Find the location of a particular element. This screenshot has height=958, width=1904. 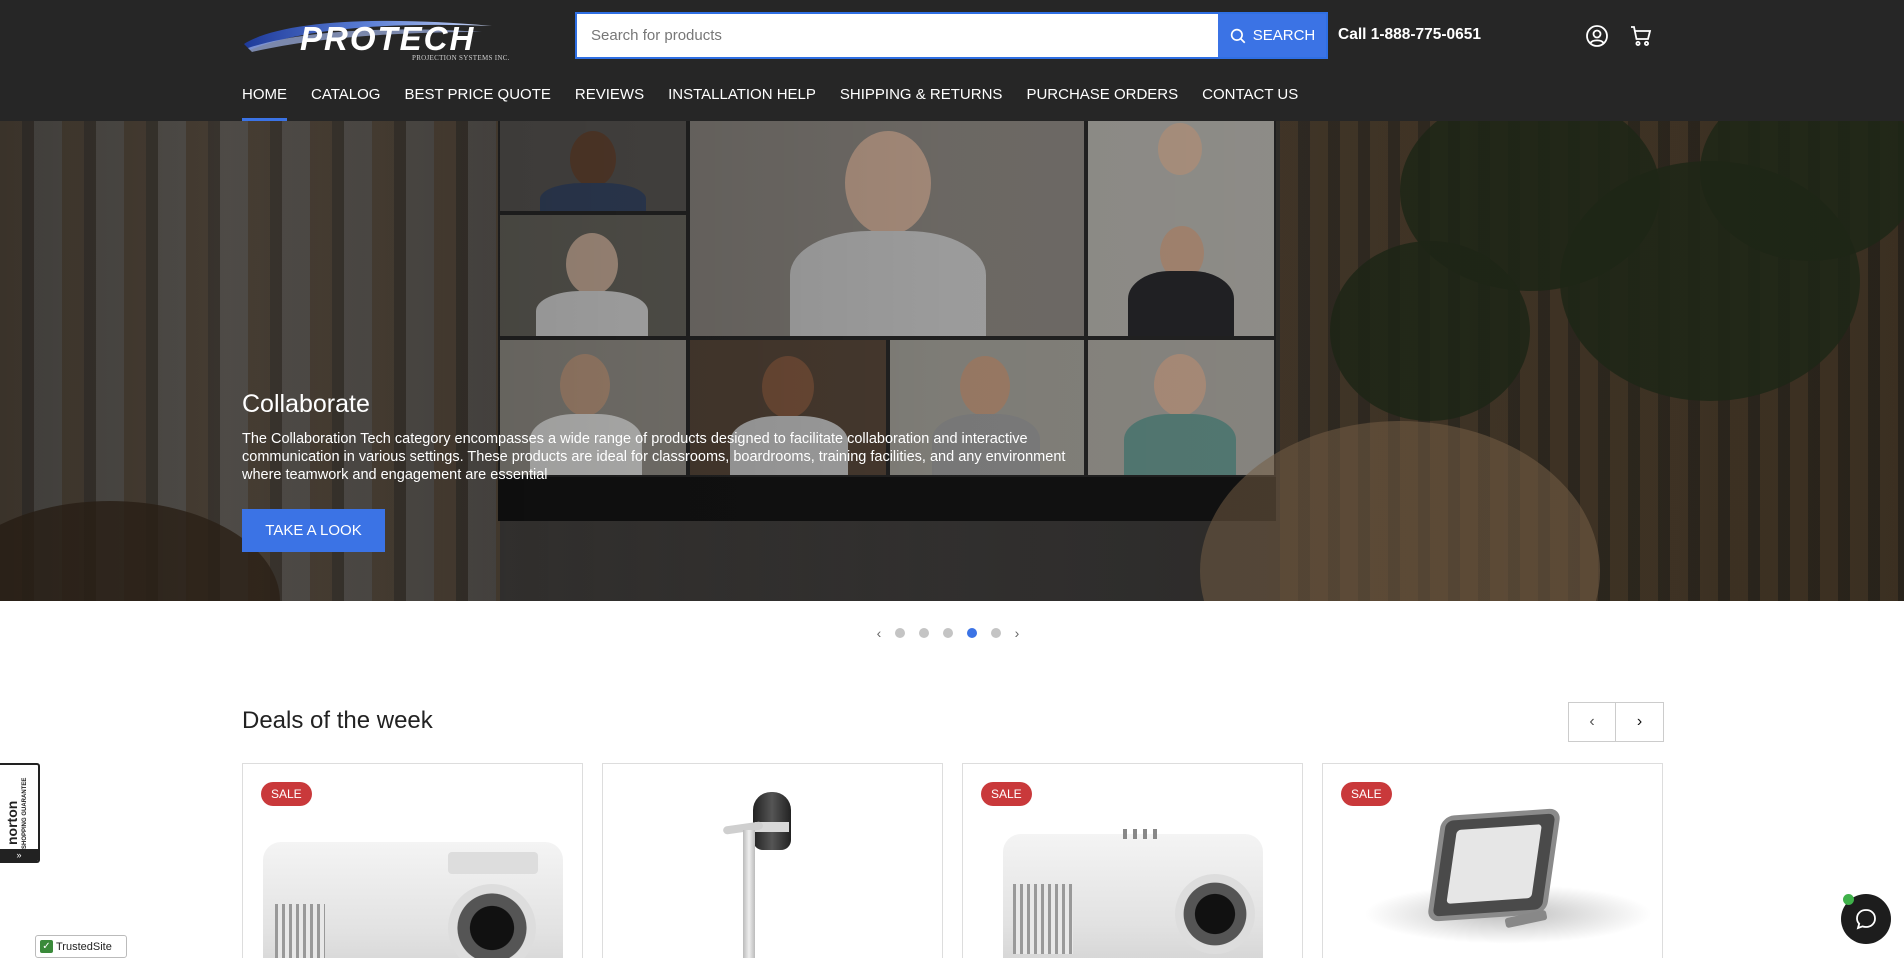

nav-purchase-orders: PURCHASE ORDERS is located at coordinates (1102, 103).